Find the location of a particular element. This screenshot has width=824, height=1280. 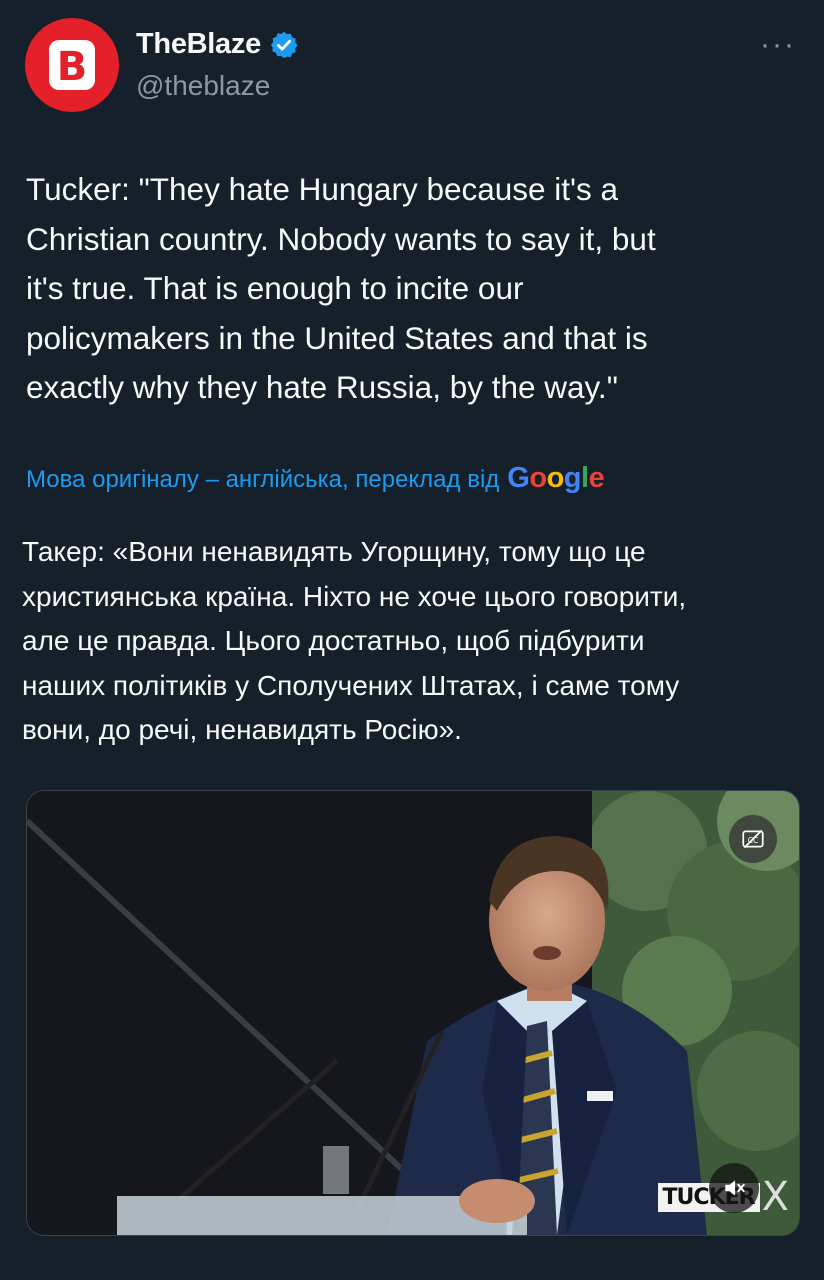

blaze-logo-icon: B is located at coordinates (72, 65).